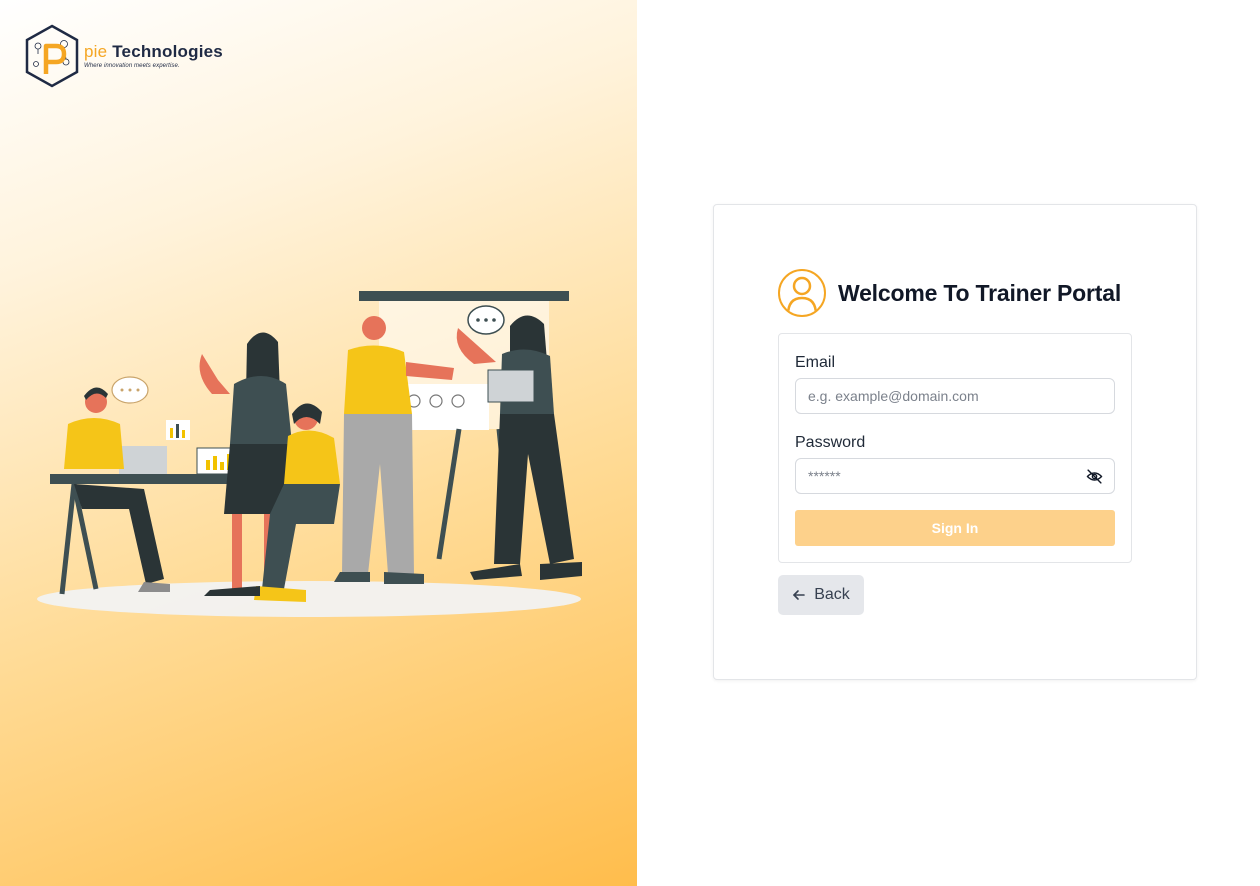  What do you see at coordinates (955, 476) in the screenshot?
I see `password-field` at bounding box center [955, 476].